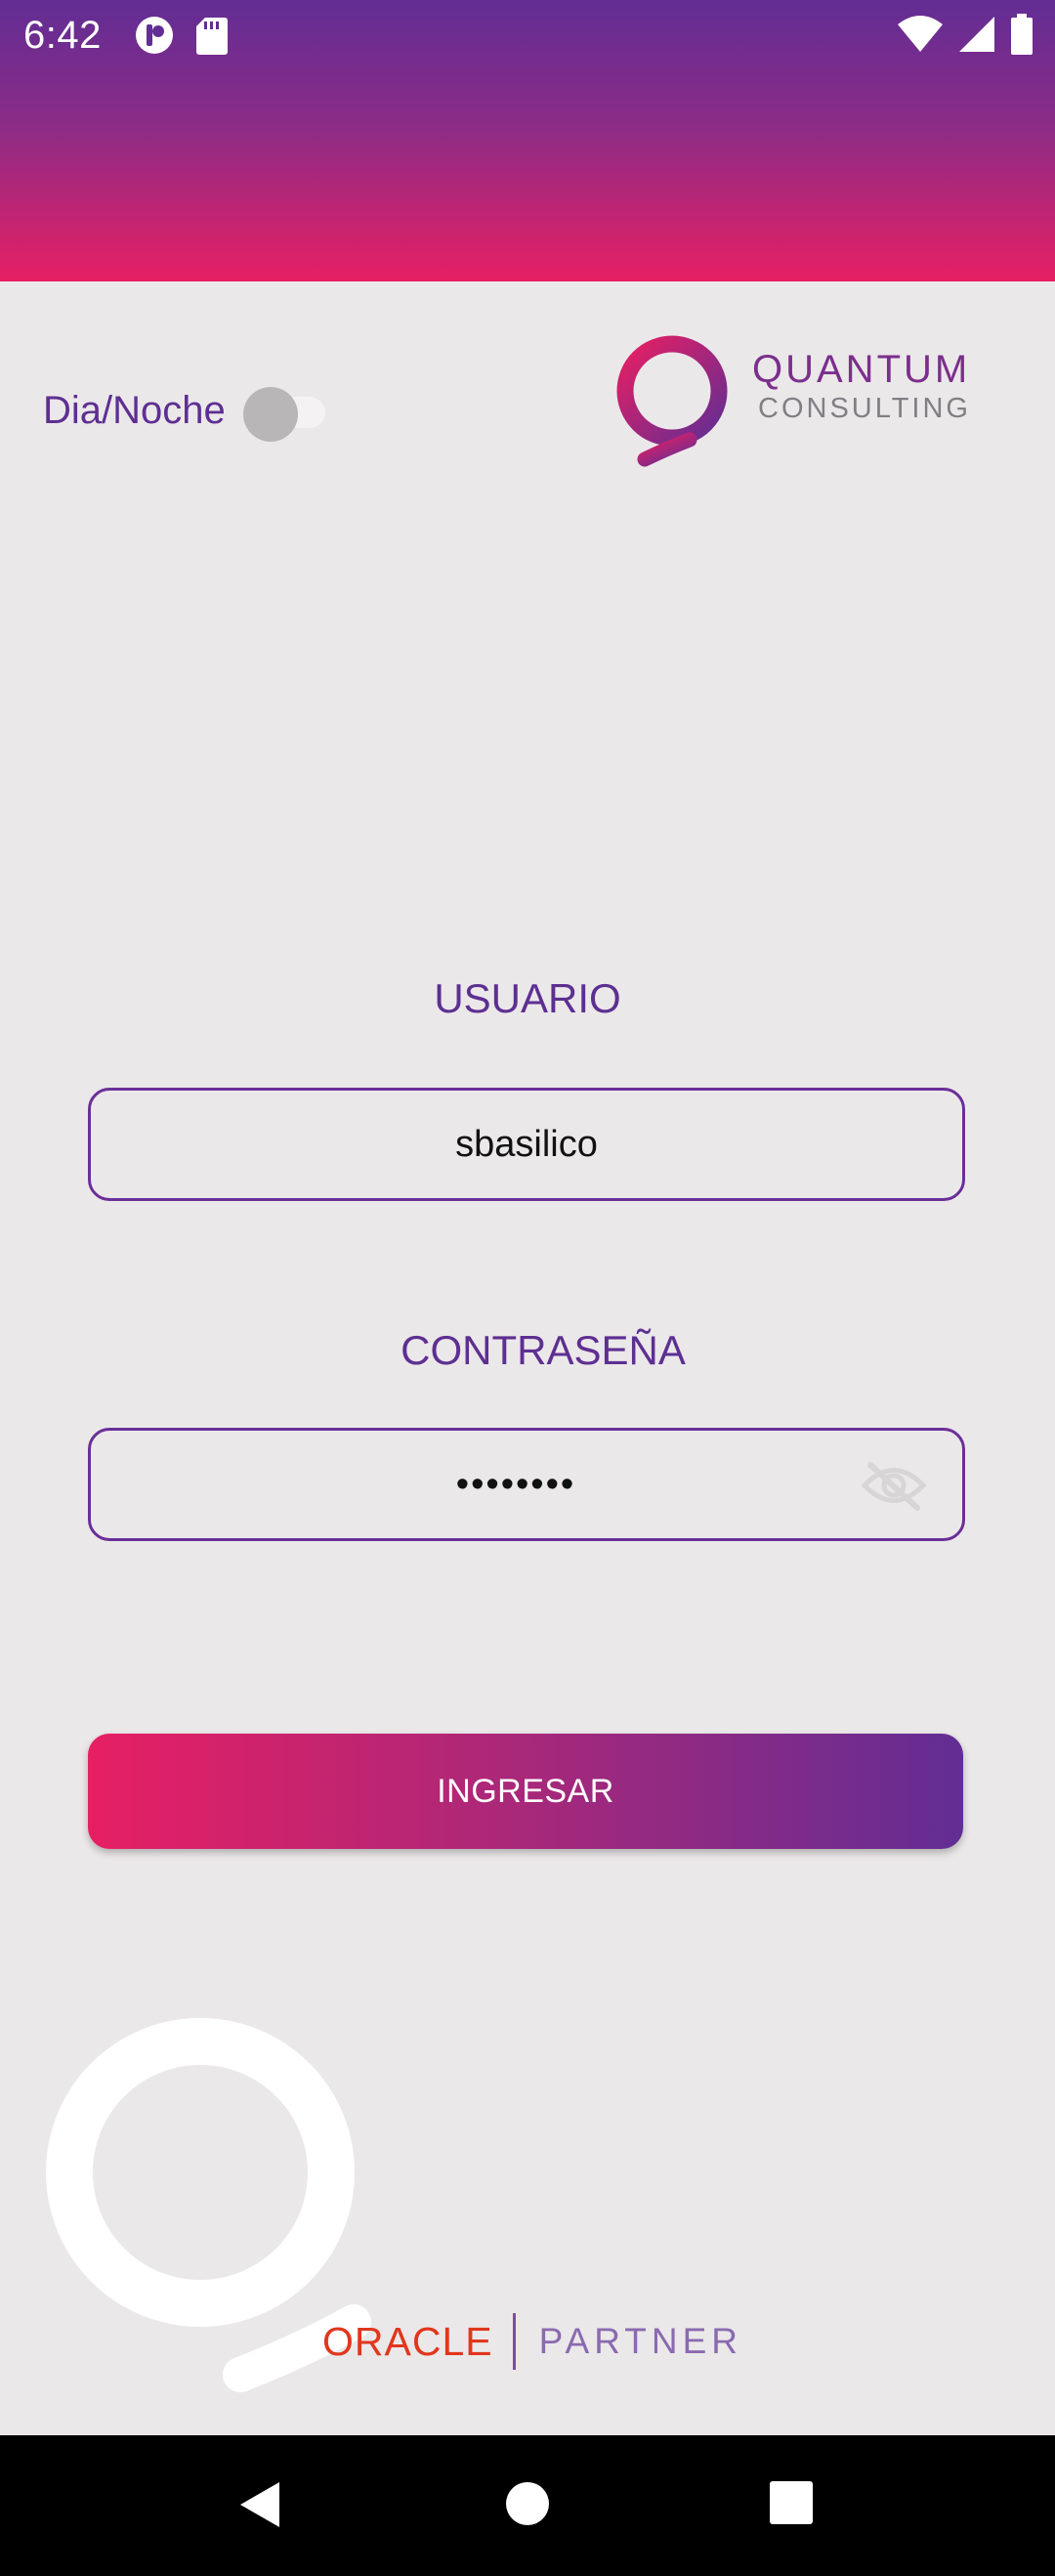  Describe the element at coordinates (527, 141) in the screenshot. I see `app-header: 6:42` at that location.